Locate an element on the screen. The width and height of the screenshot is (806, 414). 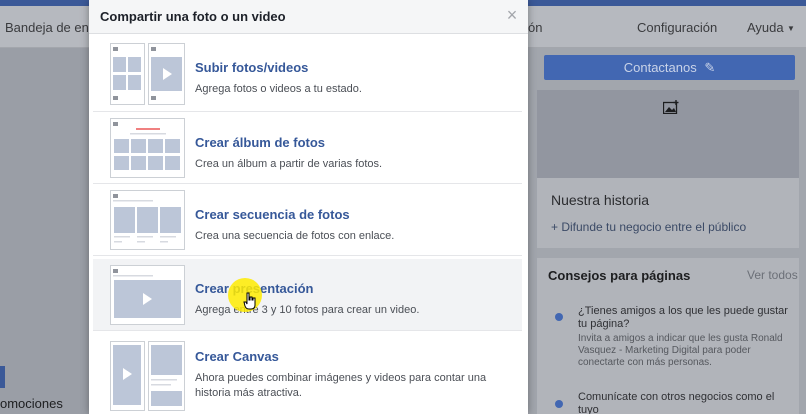
contact-button-label: Contactanos is located at coordinates (660, 67).